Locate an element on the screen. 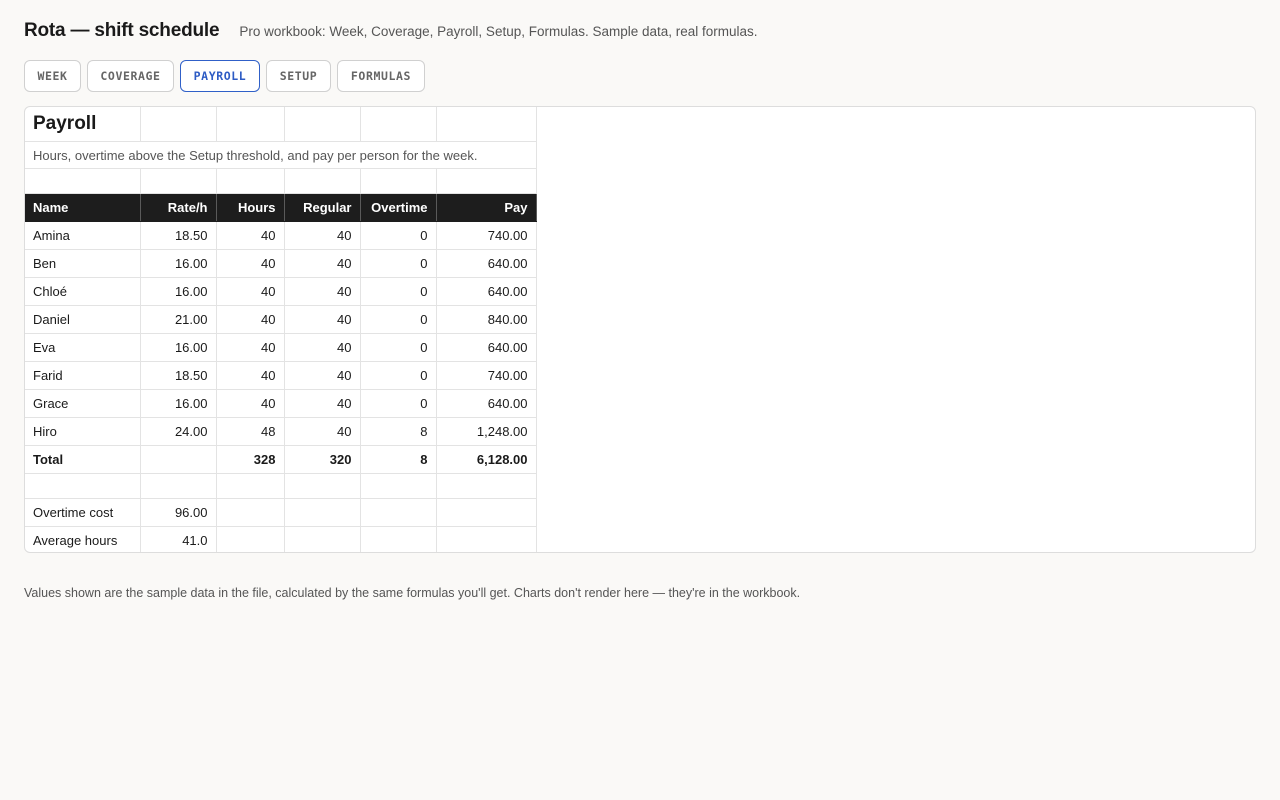 Image resolution: width=1280 pixels, height=800 pixels. total-pay: 6,128.00 is located at coordinates (486, 459).